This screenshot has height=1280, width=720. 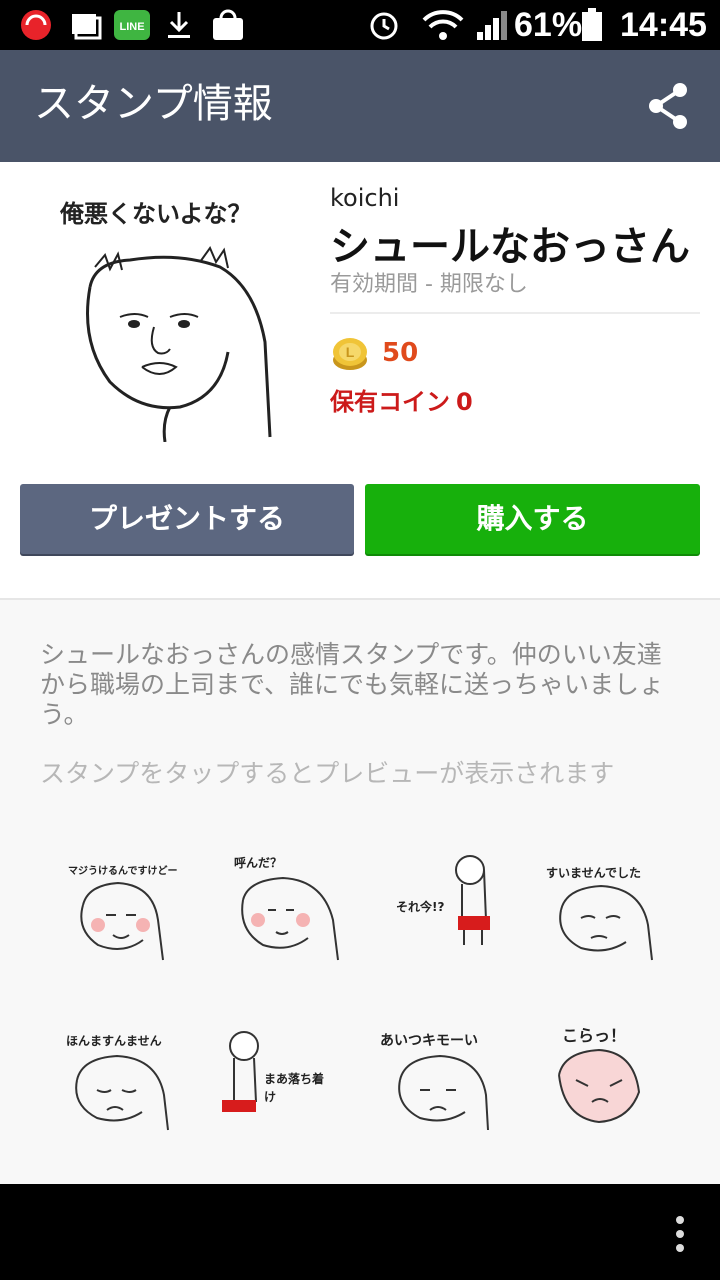 I want to click on sticker-caption: こらっ！, so click(x=594, y=1035).